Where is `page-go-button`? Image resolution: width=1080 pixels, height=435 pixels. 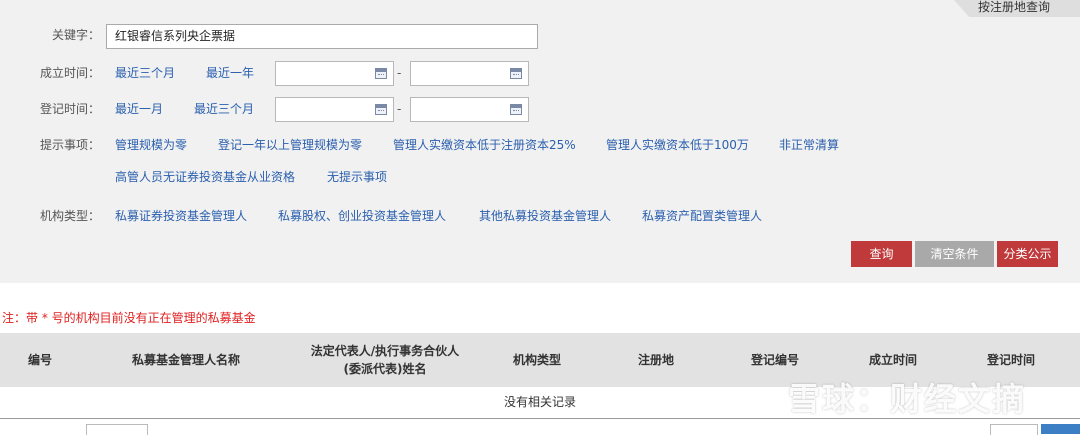
page-go-button is located at coordinates (1060, 429).